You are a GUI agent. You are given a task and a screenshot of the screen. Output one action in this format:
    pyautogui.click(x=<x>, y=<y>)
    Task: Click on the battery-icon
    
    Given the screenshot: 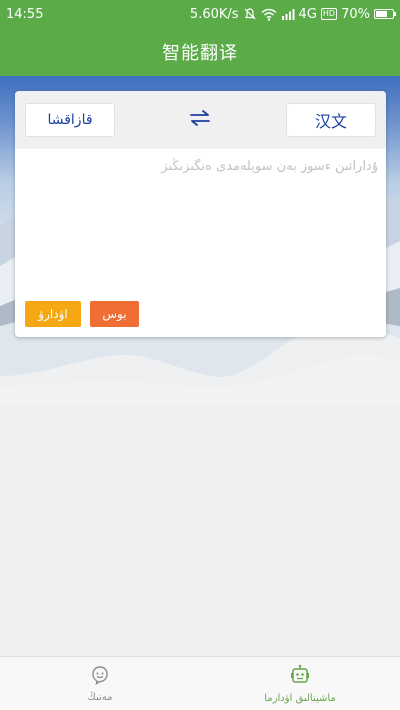 What is the action you would take?
    pyautogui.click(x=385, y=14)
    